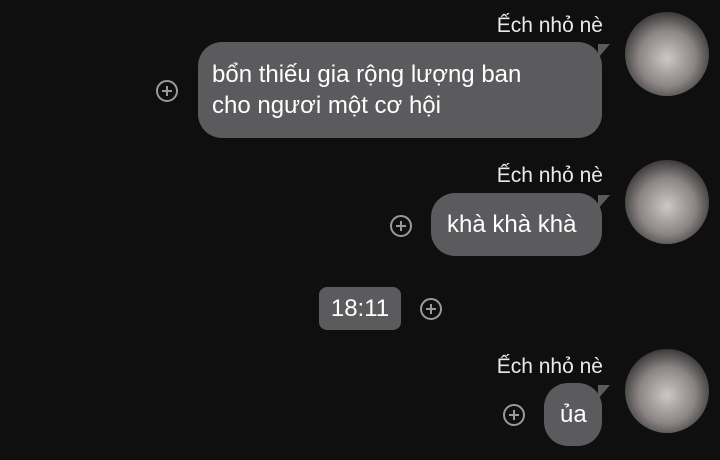  Describe the element at coordinates (573, 414) in the screenshot. I see `message-text: ủa` at that location.